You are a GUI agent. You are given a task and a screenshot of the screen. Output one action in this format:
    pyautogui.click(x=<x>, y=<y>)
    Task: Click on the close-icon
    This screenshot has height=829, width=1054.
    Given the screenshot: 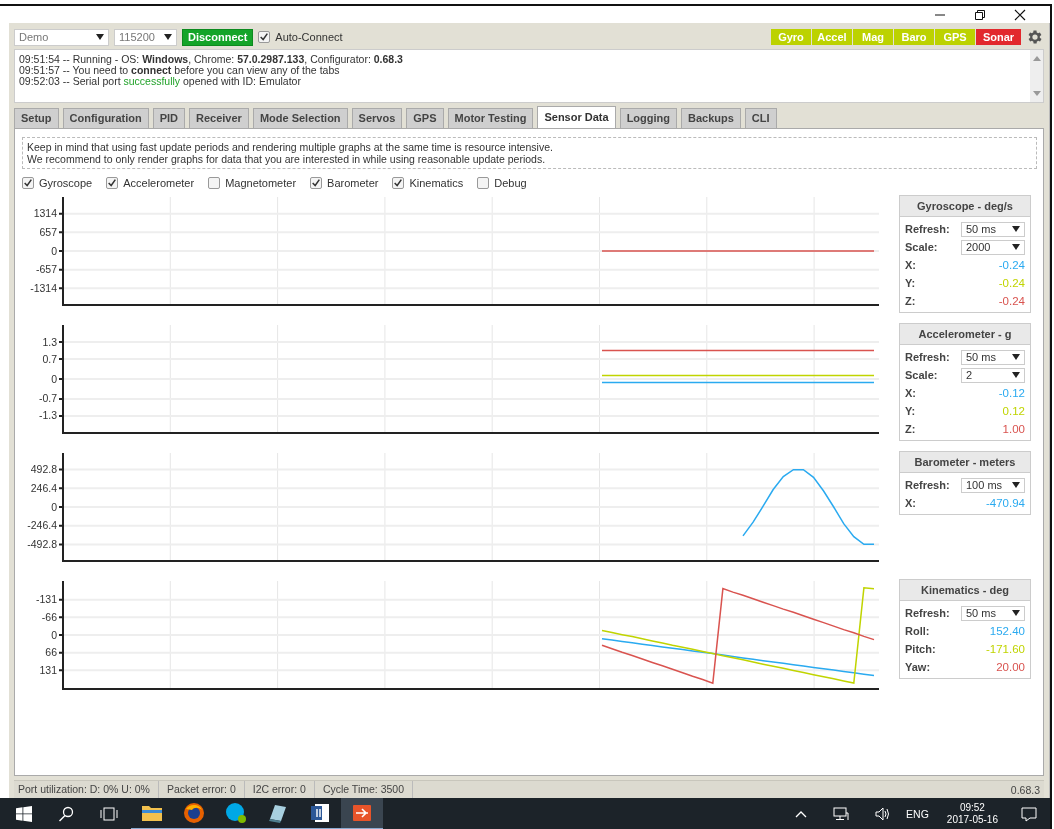 What is the action you would take?
    pyautogui.click(x=1020, y=15)
    